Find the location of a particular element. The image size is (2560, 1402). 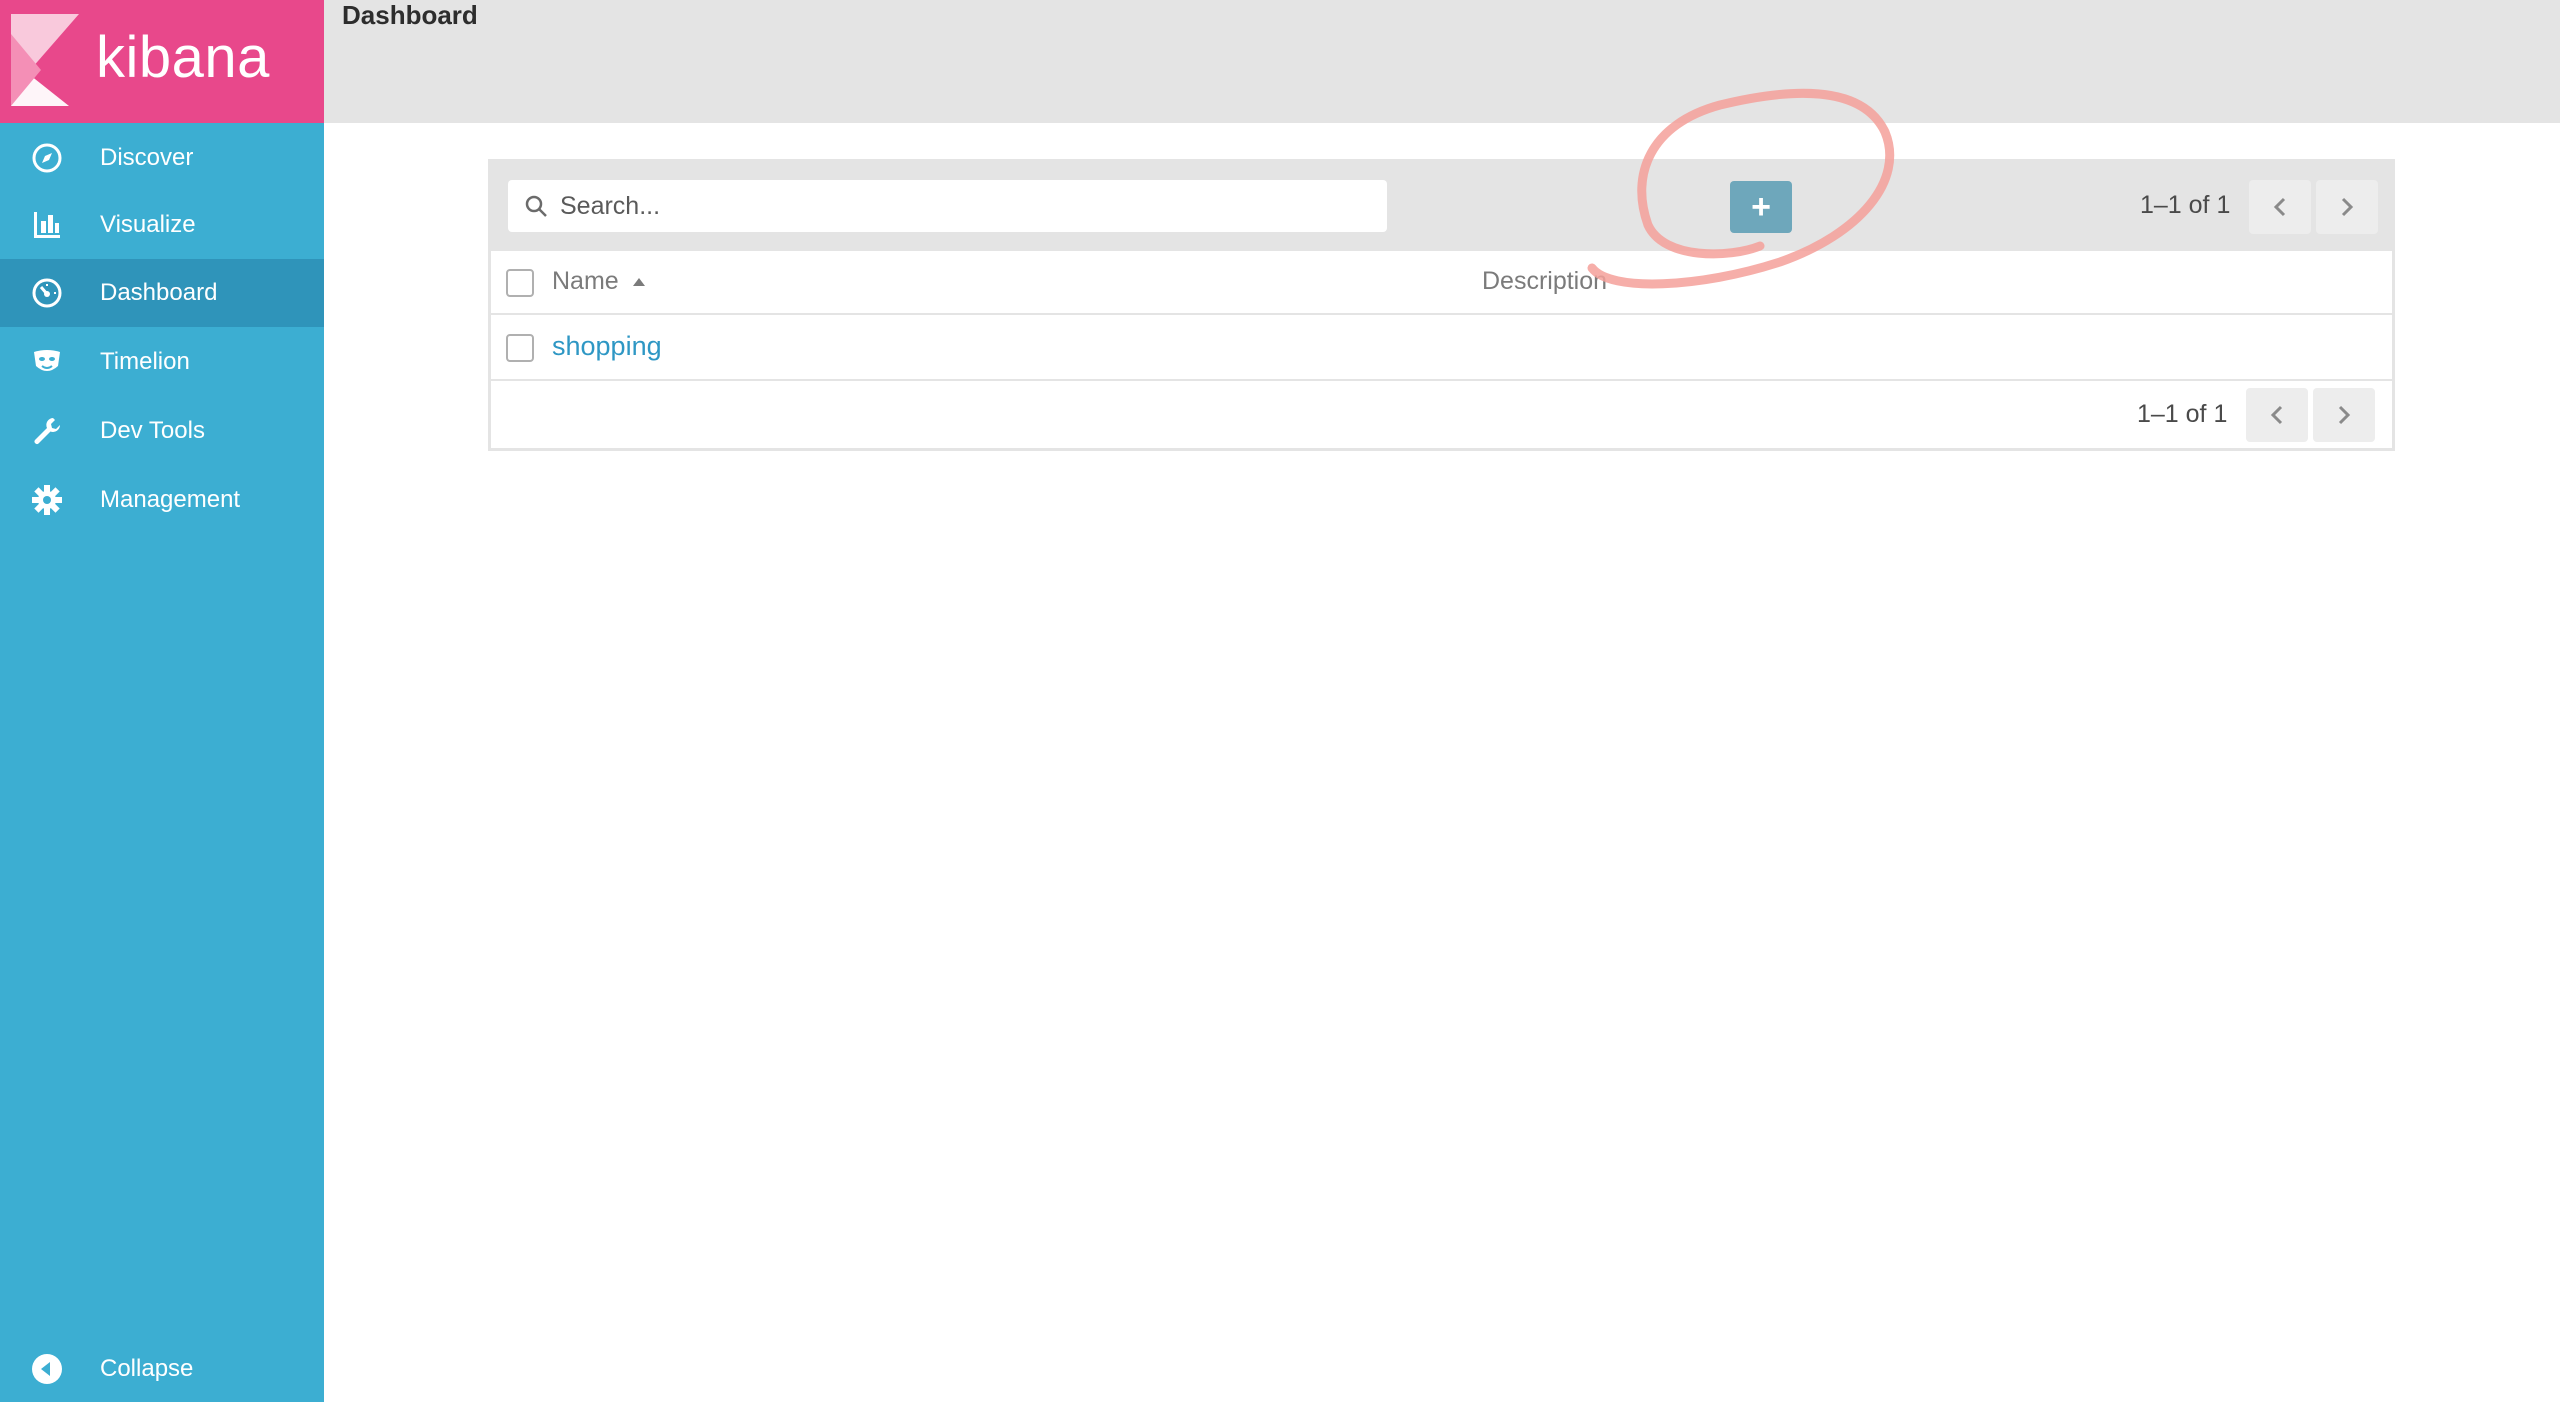

app-name: kibana is located at coordinates (183, 57).